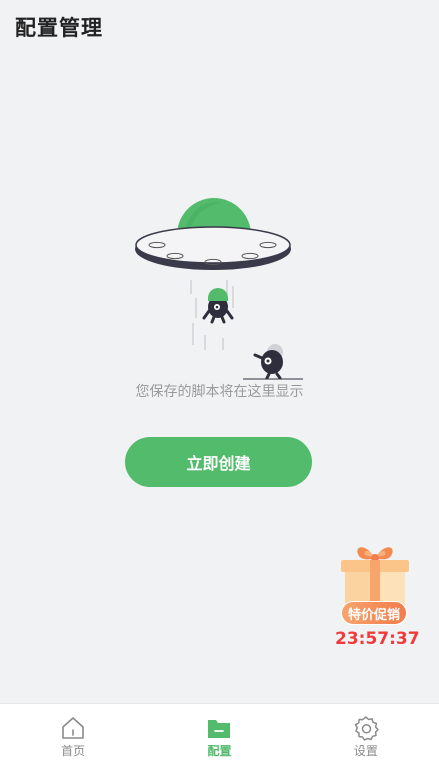  Describe the element at coordinates (219, 728) in the screenshot. I see `folder-icon` at that location.